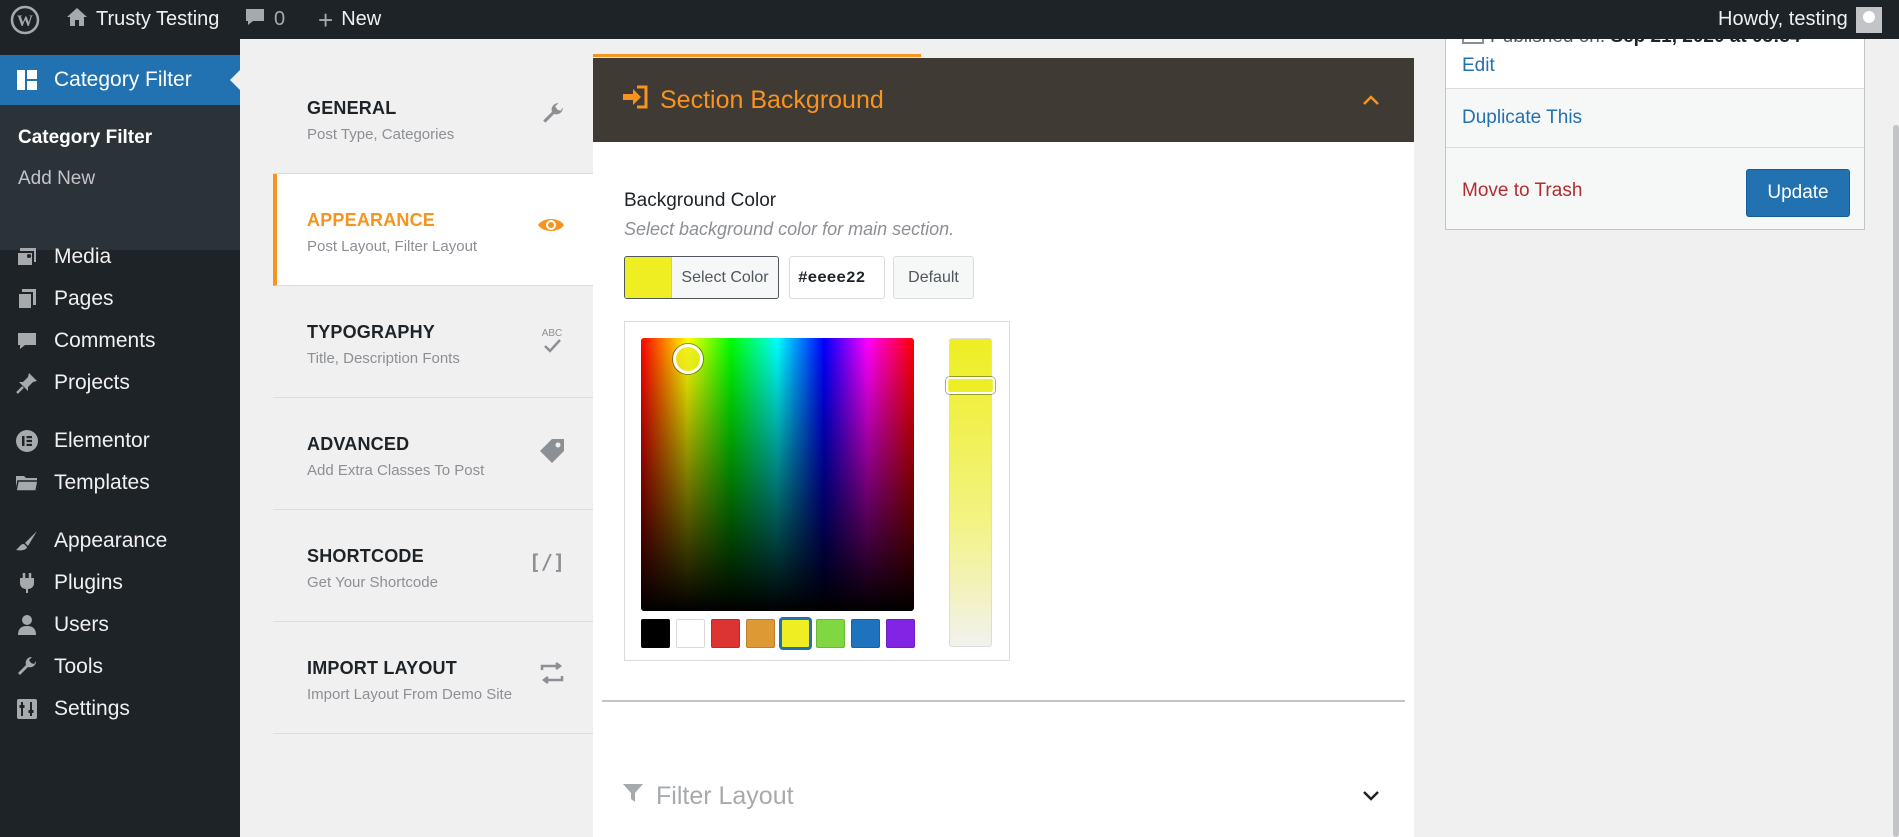 Image resolution: width=1899 pixels, height=837 pixels. Describe the element at coordinates (970, 492) in the screenshot. I see `lightness-slider` at that location.